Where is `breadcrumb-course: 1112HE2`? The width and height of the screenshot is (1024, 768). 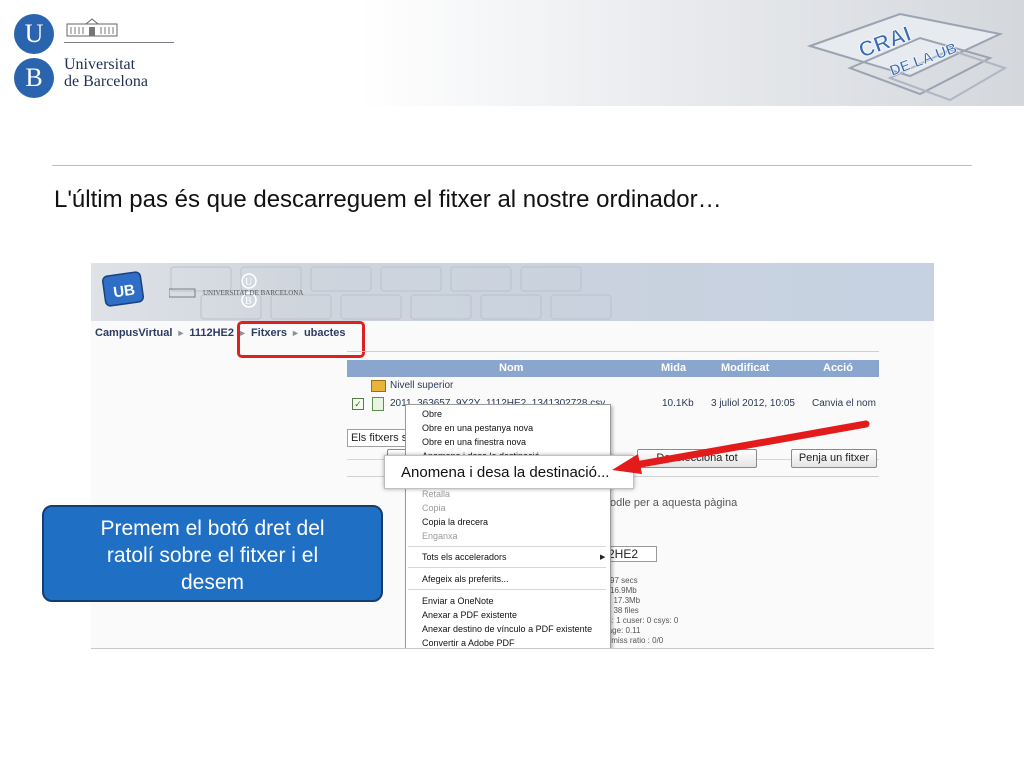 breadcrumb-course: 1112HE2 is located at coordinates (211, 333).